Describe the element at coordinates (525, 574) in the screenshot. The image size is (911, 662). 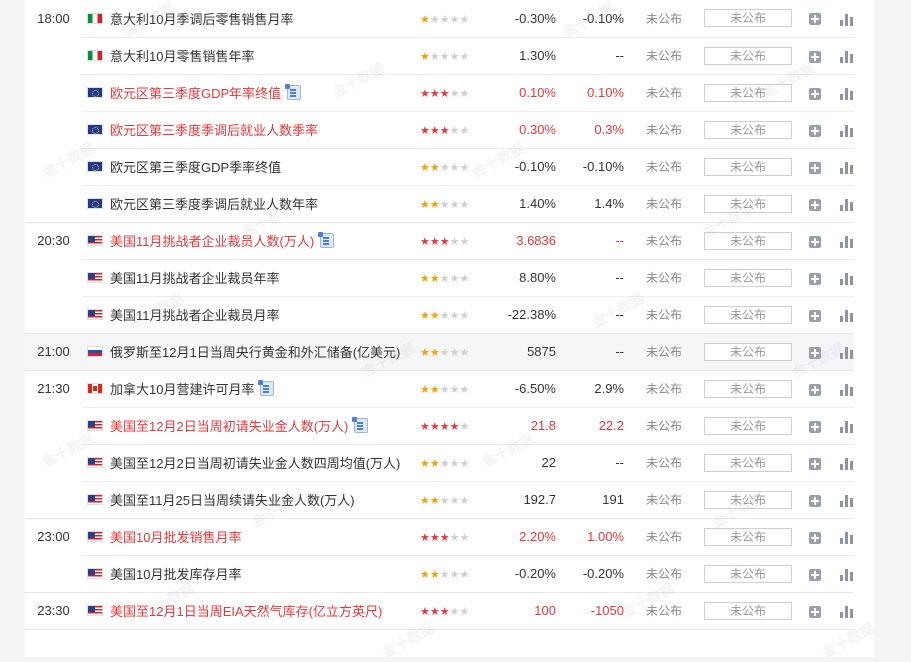
I see `previous-value-cell: -0.20%` at that location.